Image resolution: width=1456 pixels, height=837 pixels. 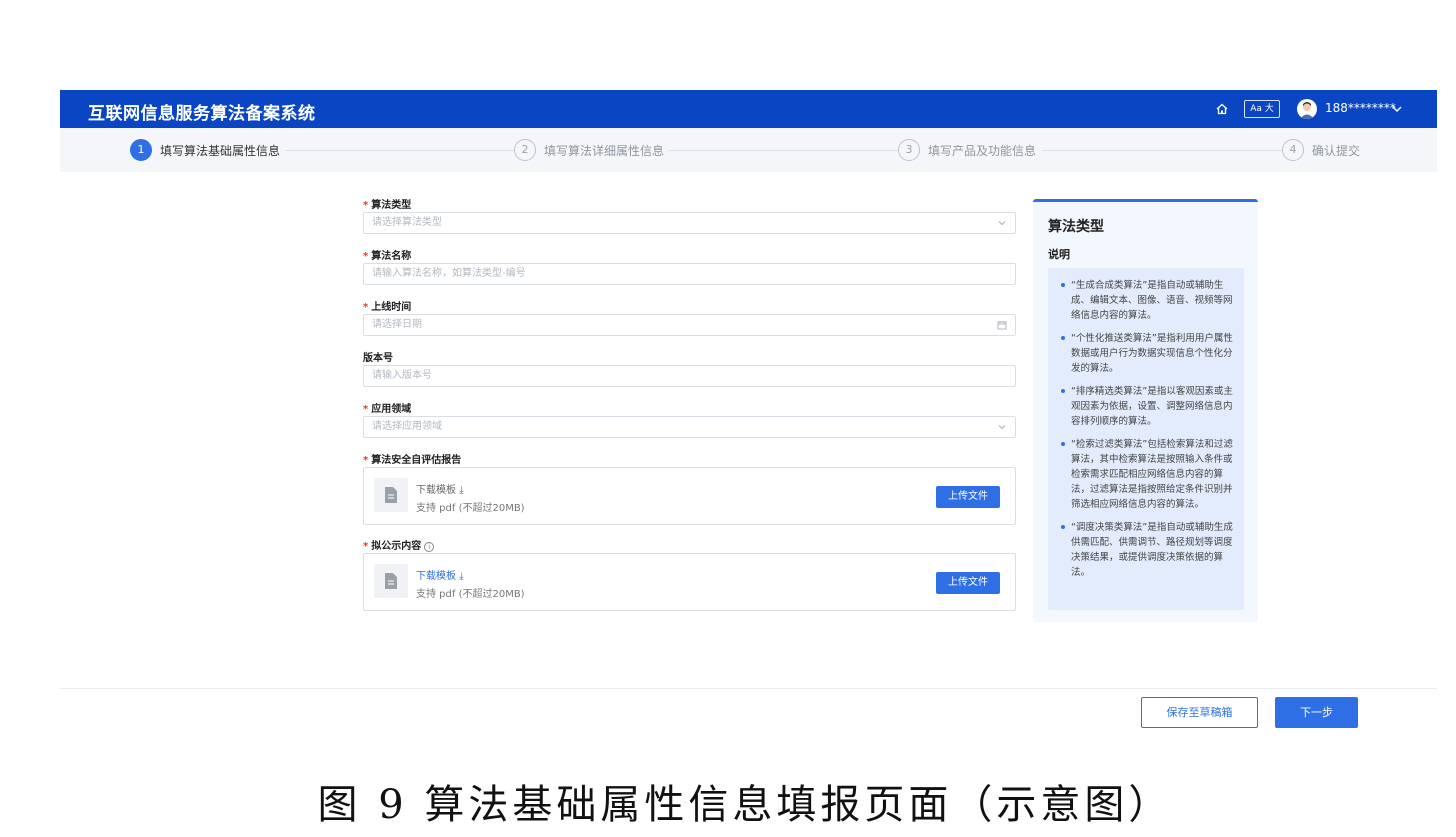 I want to click on step-label: 填写算法详细属性信息, so click(x=604, y=150).